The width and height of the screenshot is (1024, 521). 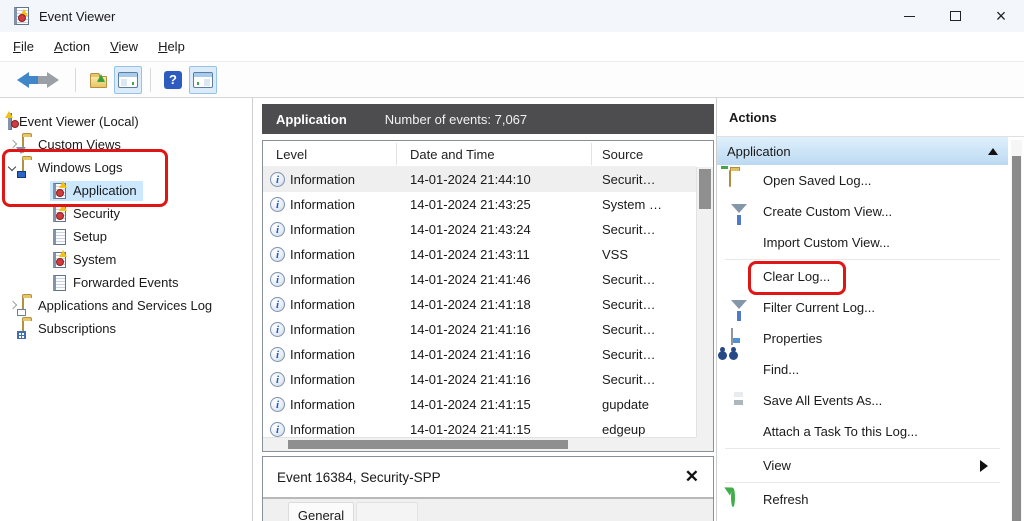 I want to click on tree-item-label: System, so click(x=95, y=259).